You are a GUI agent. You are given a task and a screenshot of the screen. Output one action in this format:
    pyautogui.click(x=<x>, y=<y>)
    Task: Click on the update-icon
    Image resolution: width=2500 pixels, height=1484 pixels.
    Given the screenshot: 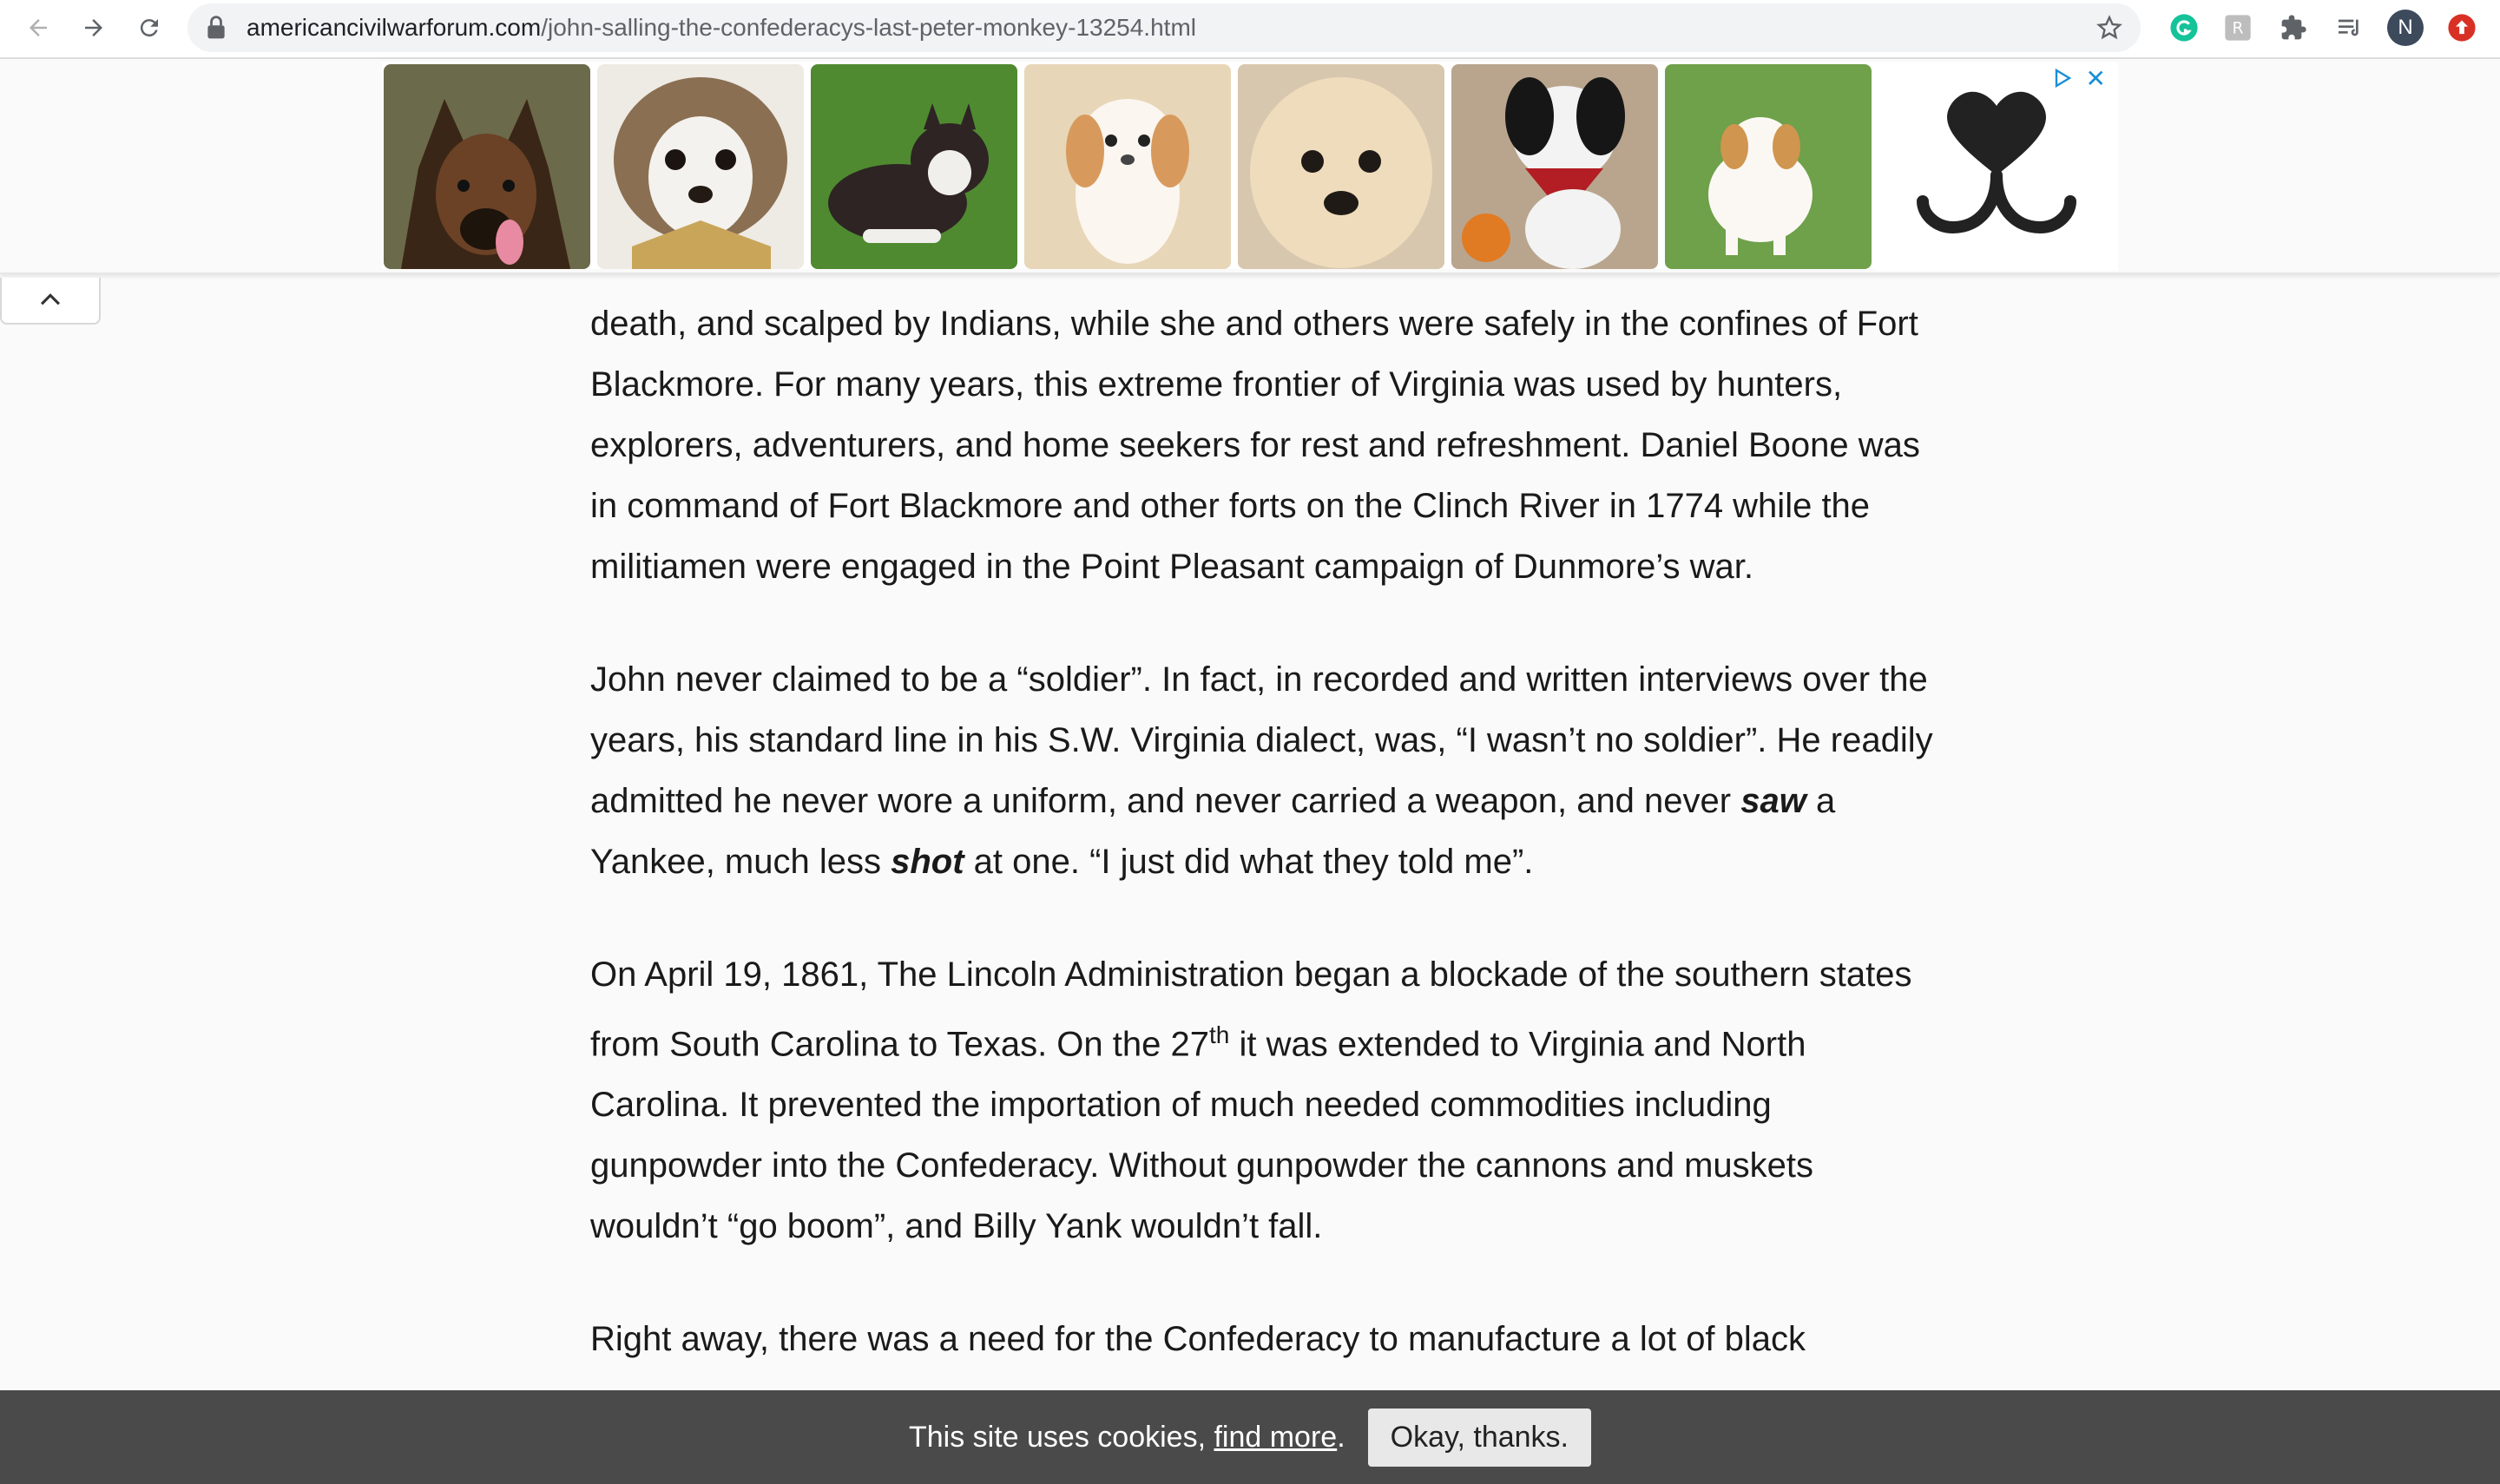 What is the action you would take?
    pyautogui.click(x=2462, y=28)
    